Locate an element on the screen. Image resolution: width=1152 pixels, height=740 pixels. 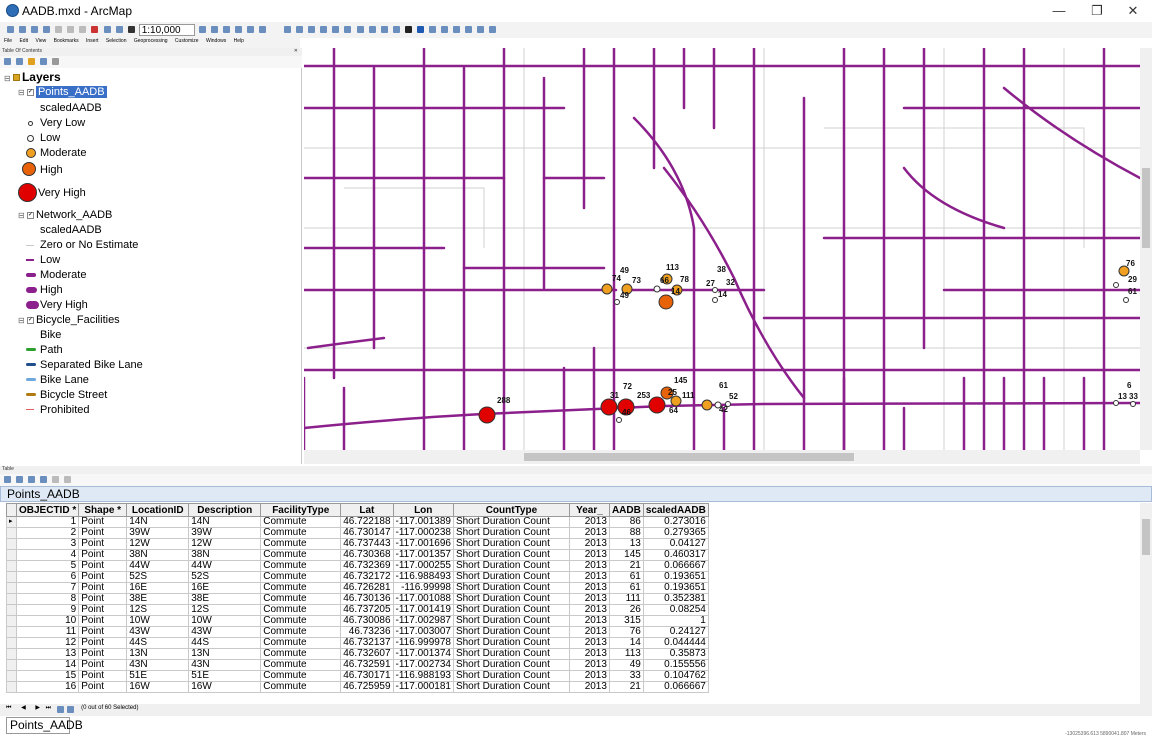
copy-icon is located at coordinates (71, 29).